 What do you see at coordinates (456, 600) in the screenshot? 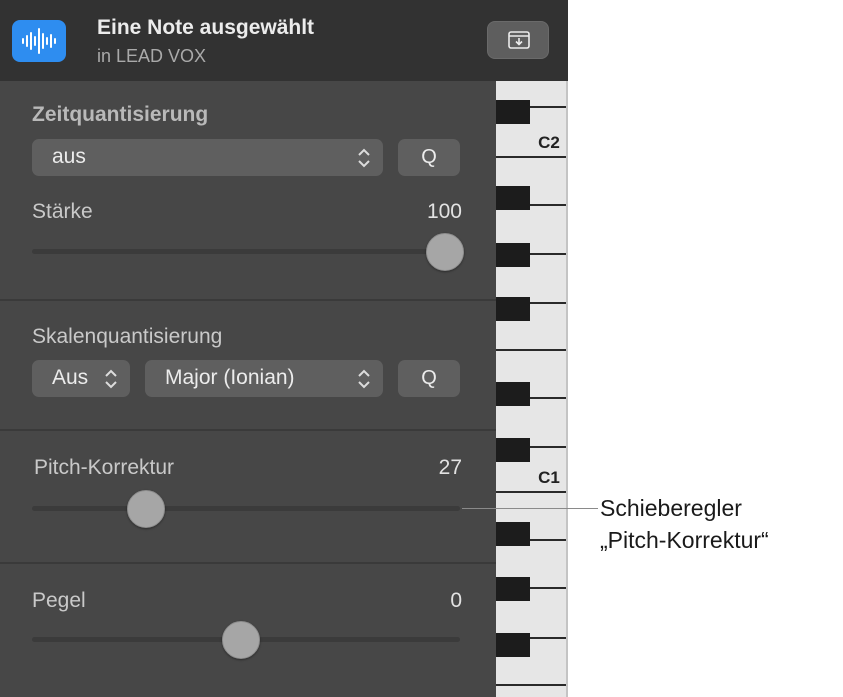
I see `gain-value: 0` at bounding box center [456, 600].